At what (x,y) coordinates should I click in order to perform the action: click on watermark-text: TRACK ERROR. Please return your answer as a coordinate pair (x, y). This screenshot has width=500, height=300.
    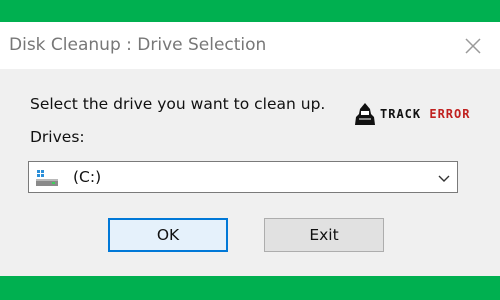
    Looking at the image, I should click on (425, 114).